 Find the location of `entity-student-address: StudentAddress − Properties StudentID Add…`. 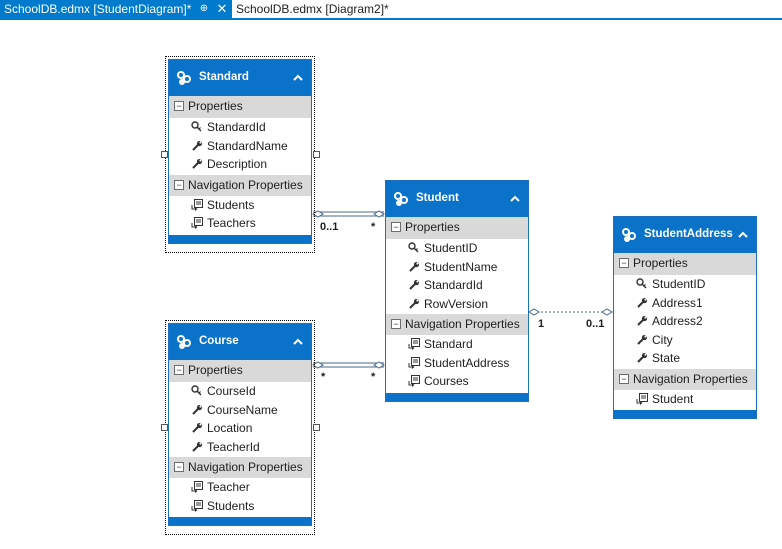

entity-student-address: StudentAddress − Properties StudentID Add… is located at coordinates (685, 317).